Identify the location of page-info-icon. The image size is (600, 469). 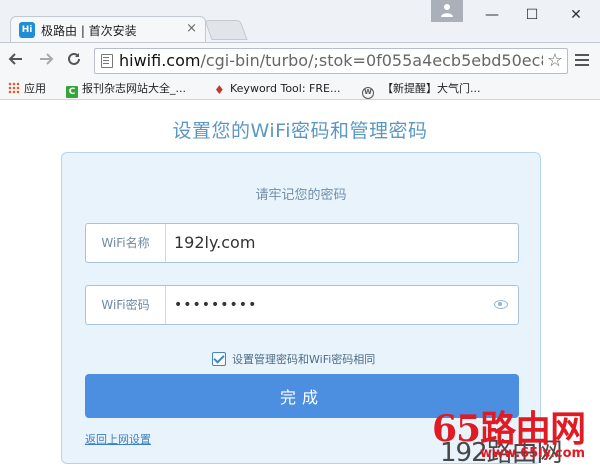
(107, 61).